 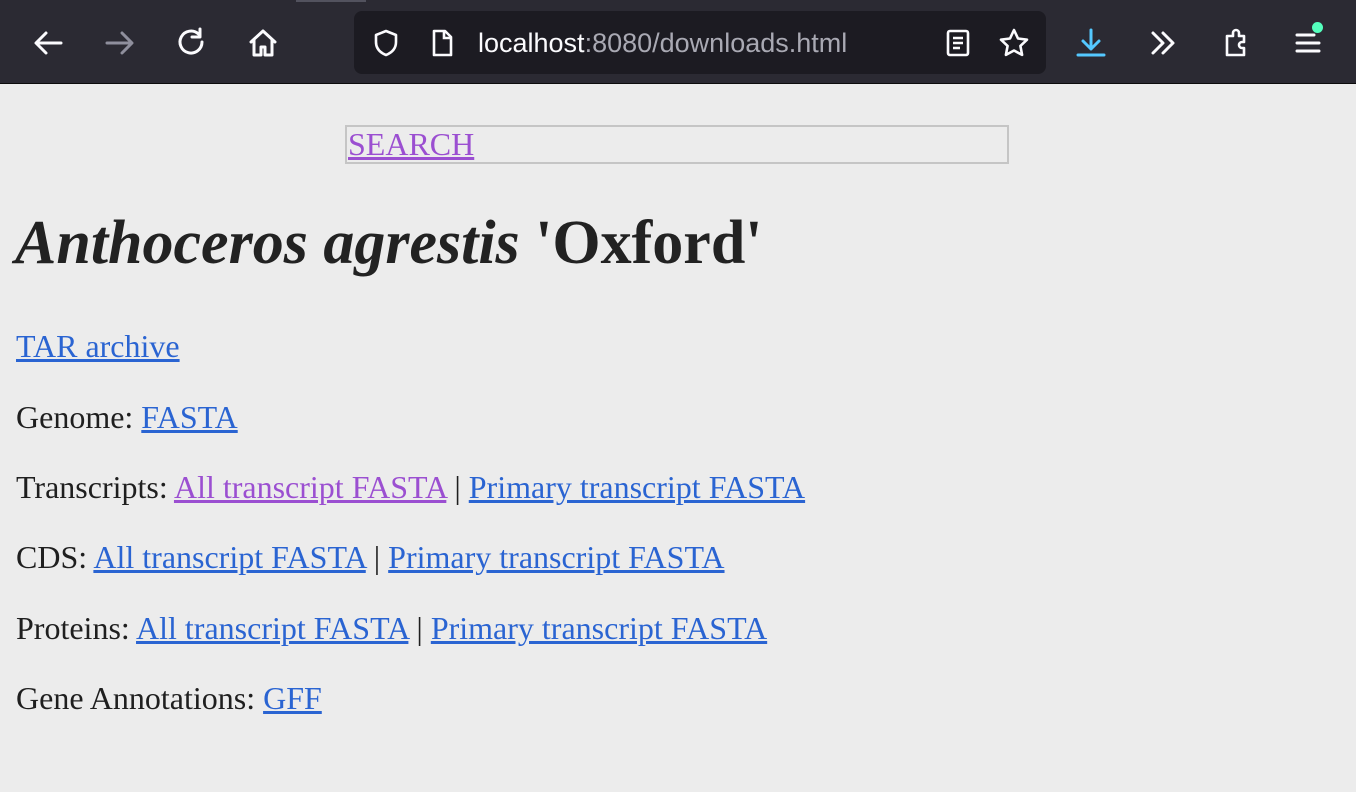 I want to click on proteins-primary-link: Primary transcript FASTA, so click(x=599, y=628).